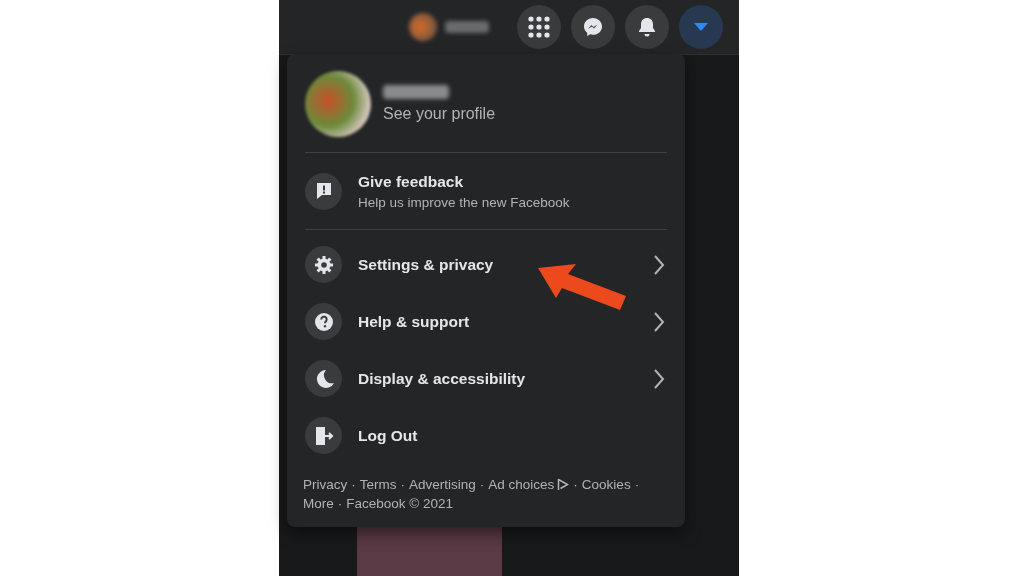  What do you see at coordinates (486, 191) in the screenshot?
I see `menu-item: Give feedback Help us improve the new Facebook` at bounding box center [486, 191].